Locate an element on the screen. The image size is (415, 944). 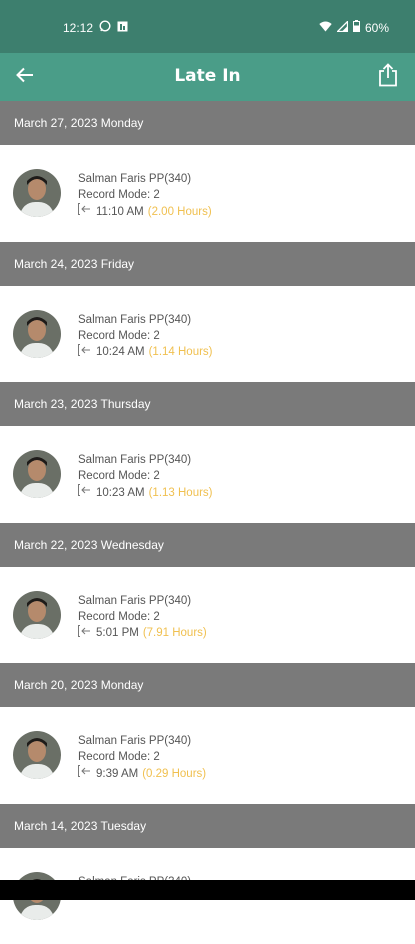
date-label: March 20, 2023 Monday is located at coordinates (78, 685).